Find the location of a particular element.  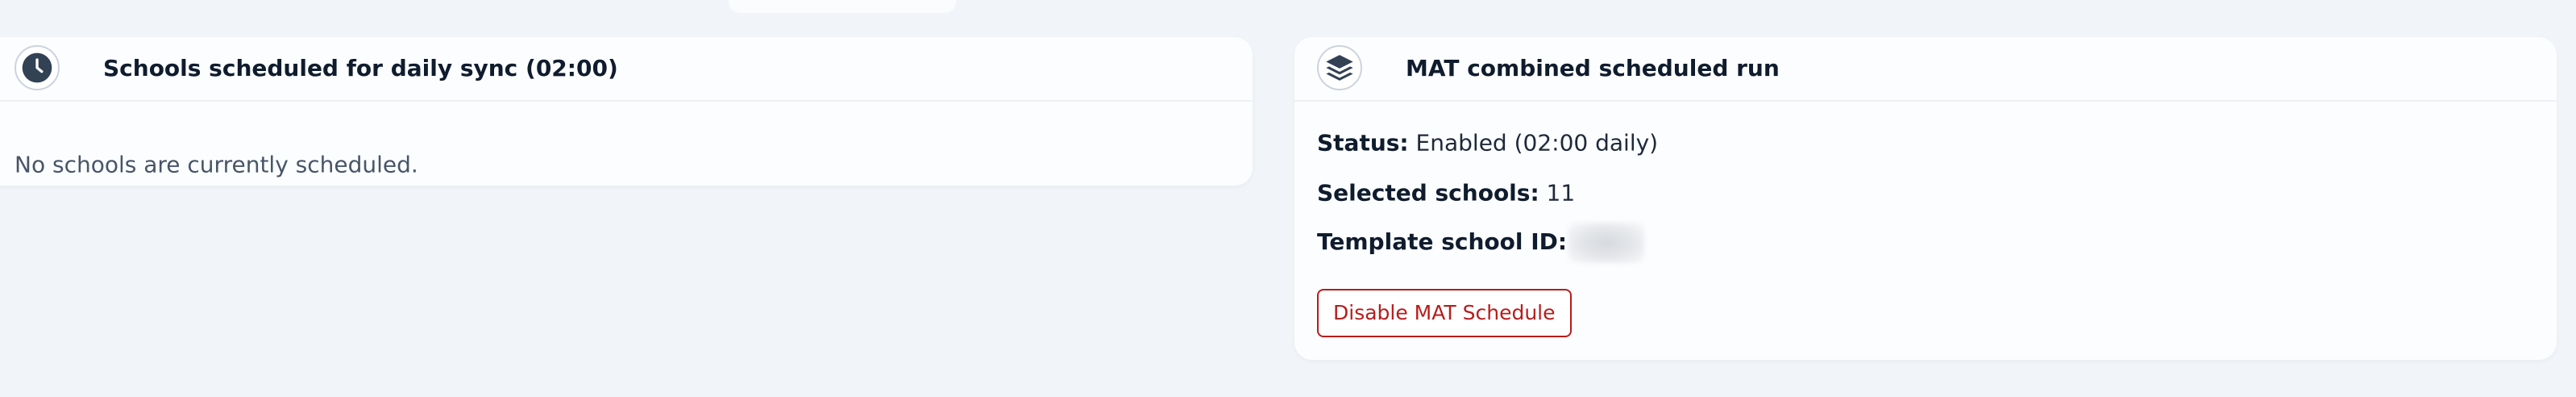

clock-icon-badge is located at coordinates (37, 67).